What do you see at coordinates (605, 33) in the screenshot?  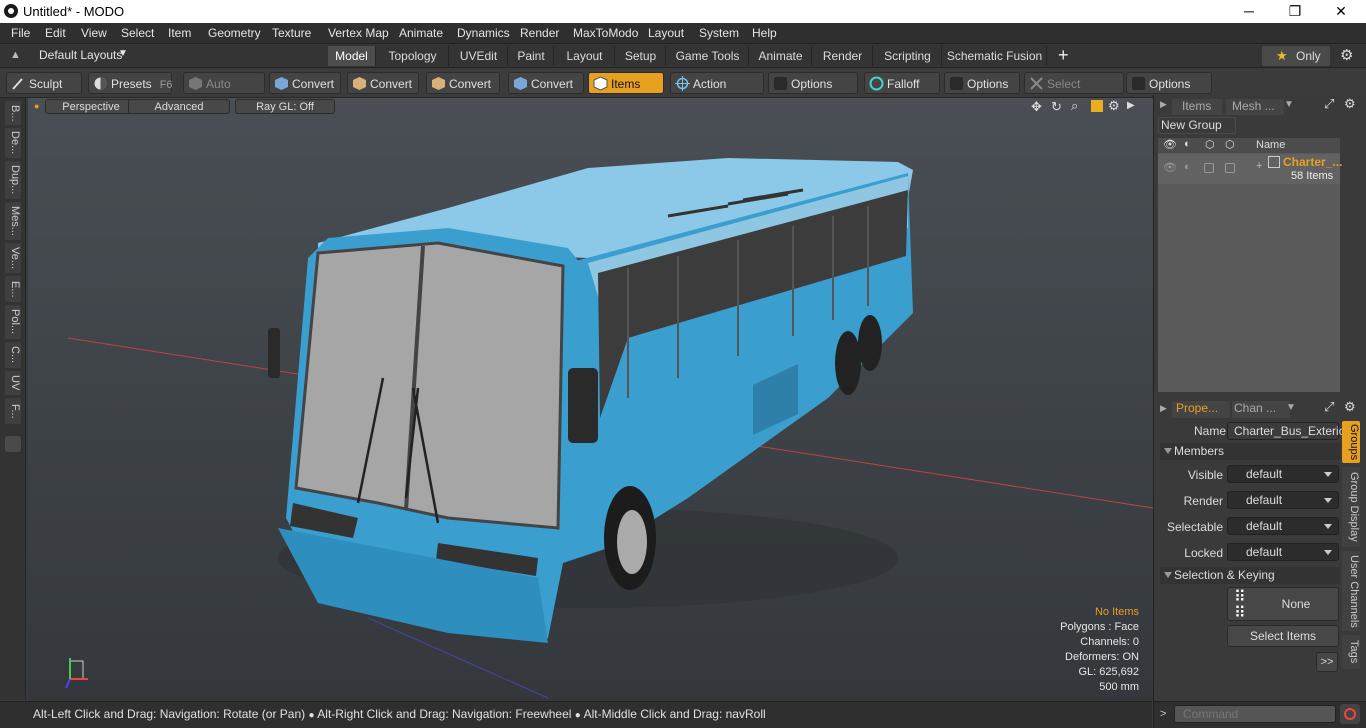 I see `menu-maxtomodo: MaxToModo` at bounding box center [605, 33].